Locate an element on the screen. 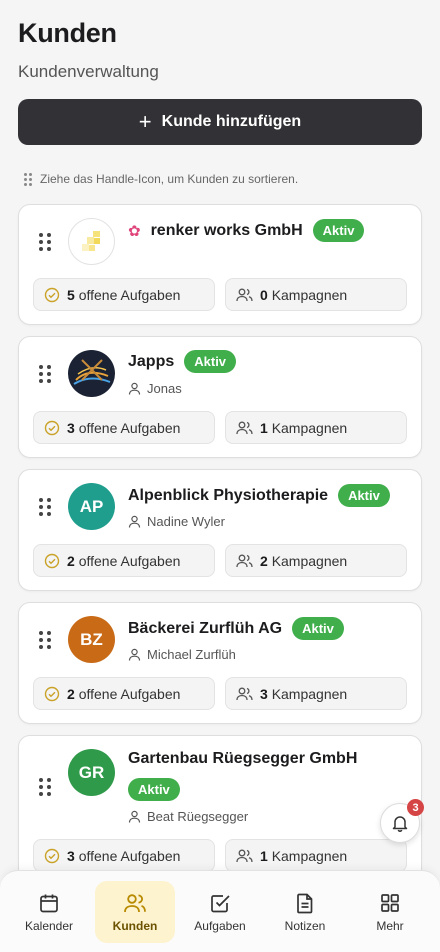  plus-icon: + is located at coordinates (145, 121).